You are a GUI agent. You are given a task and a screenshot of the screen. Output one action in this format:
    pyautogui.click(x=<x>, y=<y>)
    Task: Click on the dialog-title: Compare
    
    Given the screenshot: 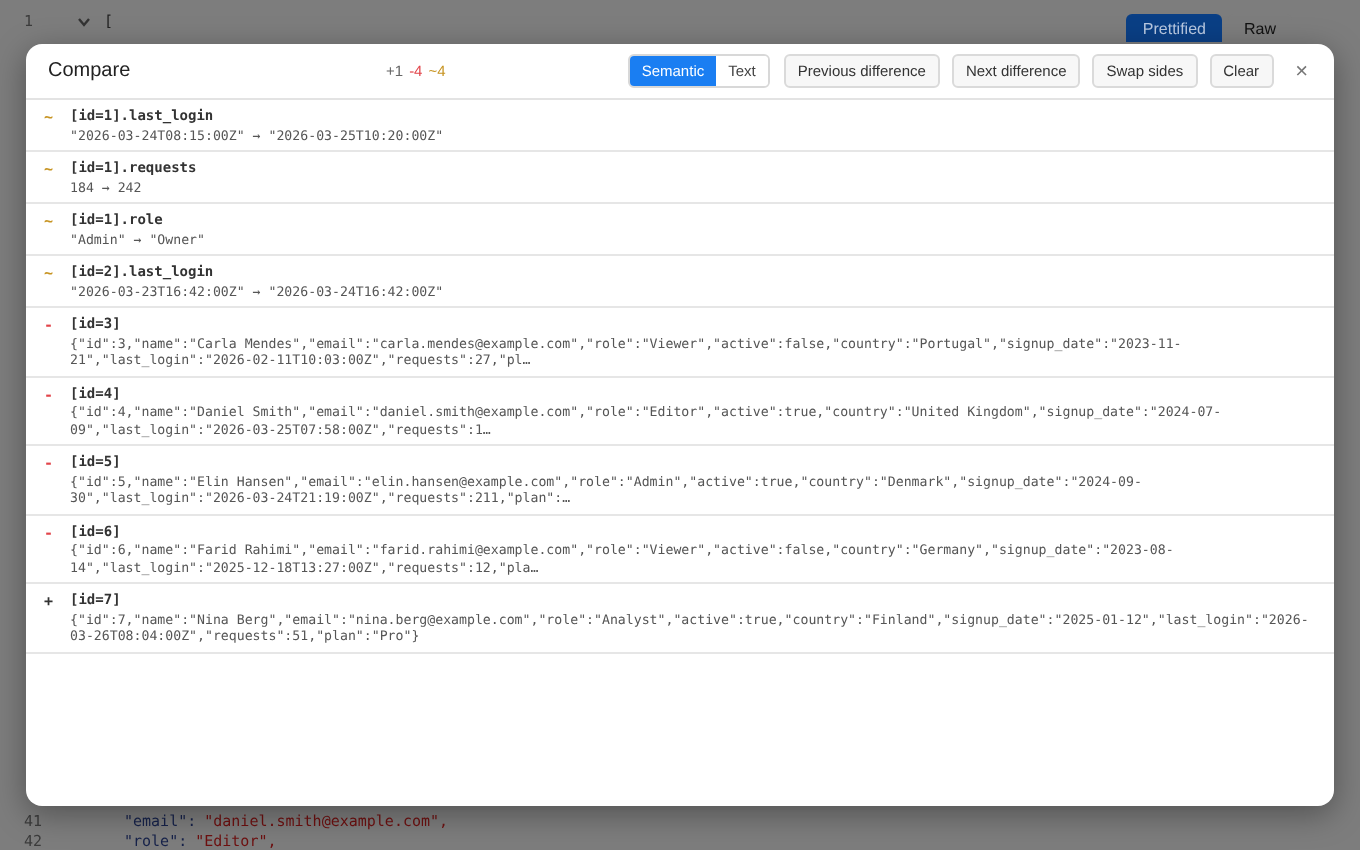 What is the action you would take?
    pyautogui.click(x=90, y=71)
    